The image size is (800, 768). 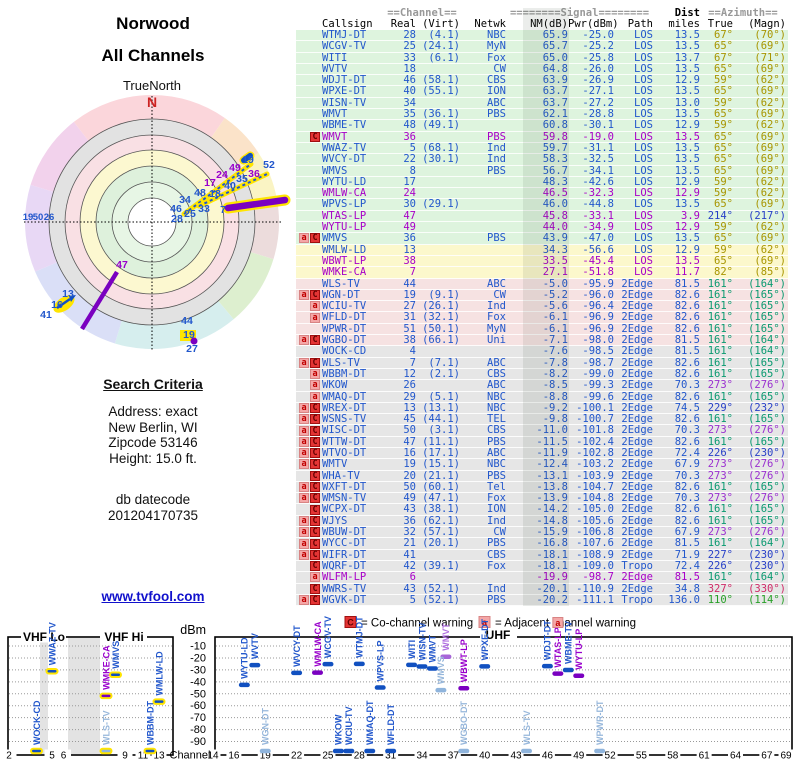 I want to click on cell-mi: 72.4, so click(x=687, y=452).